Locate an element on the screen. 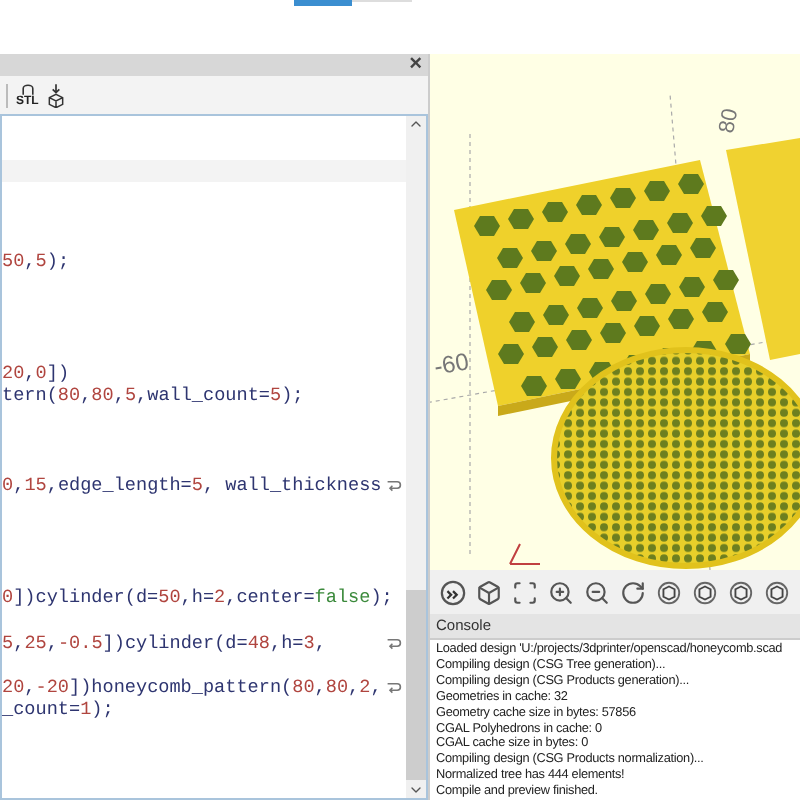  reset-view-icon is located at coordinates (633, 592).